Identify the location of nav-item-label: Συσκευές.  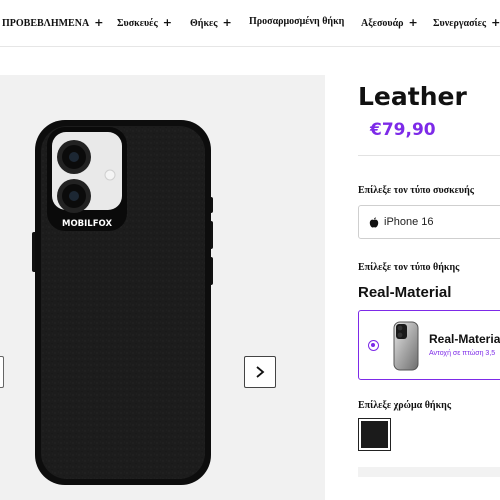
(137, 23).